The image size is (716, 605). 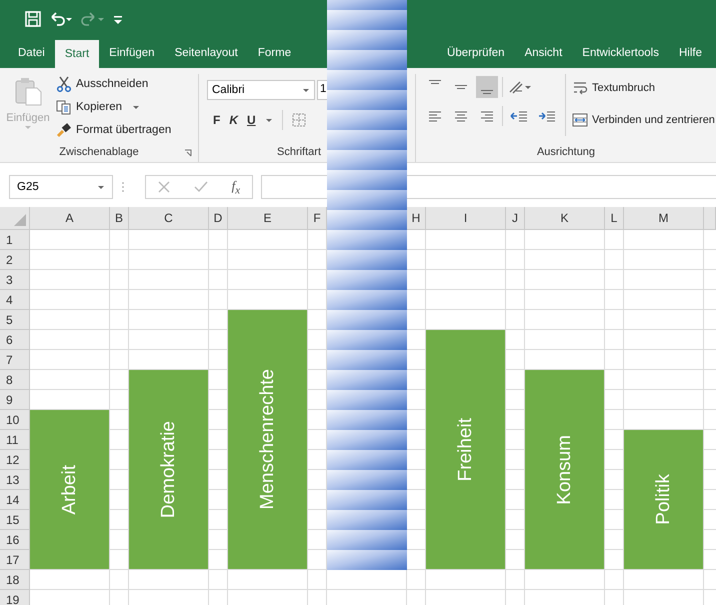 What do you see at coordinates (268, 218) in the screenshot?
I see `column-header: E` at bounding box center [268, 218].